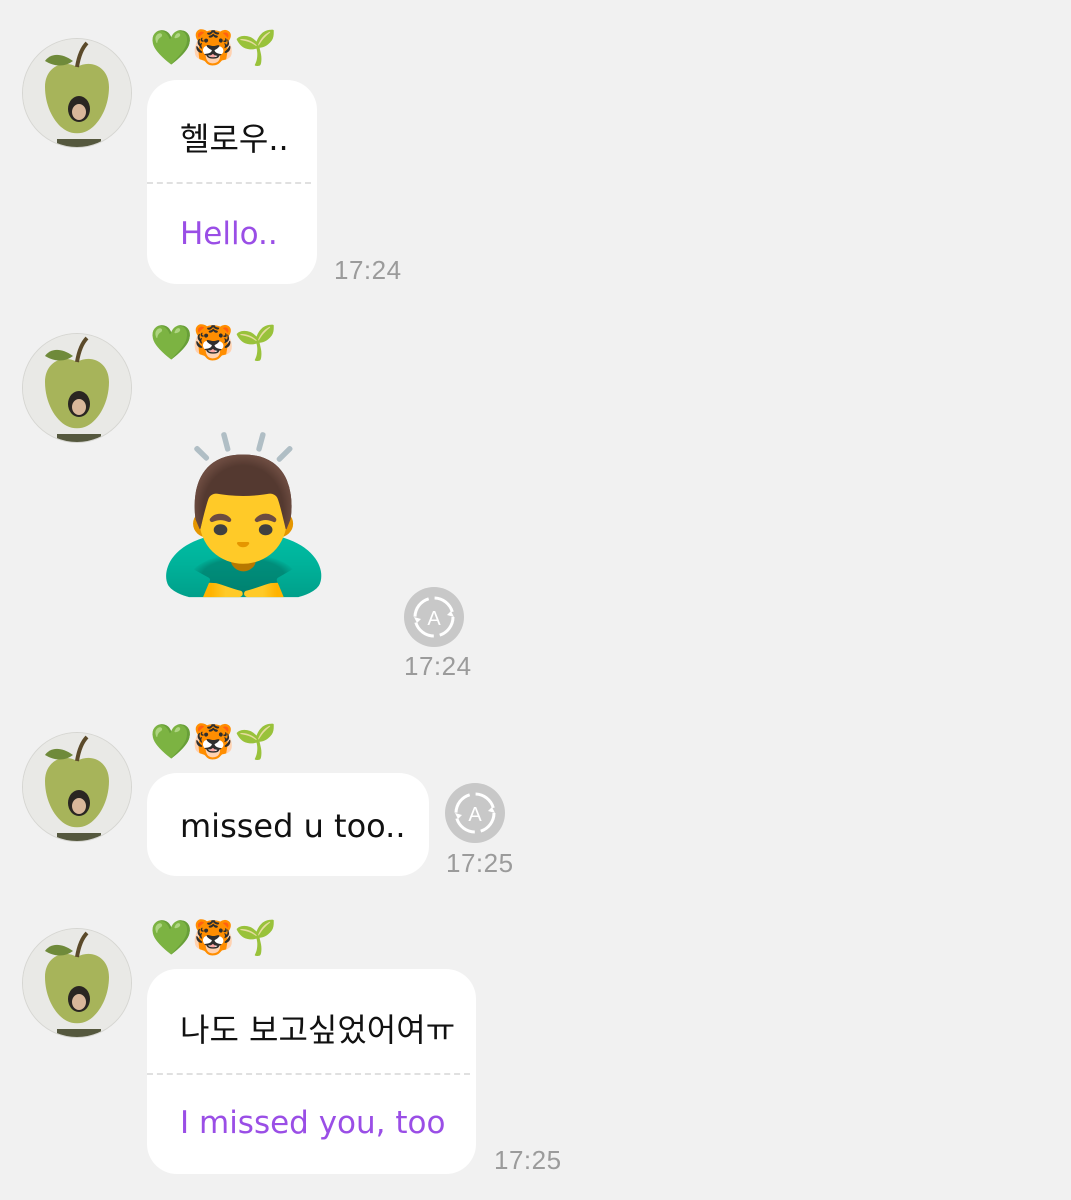 The width and height of the screenshot is (1071, 1200). What do you see at coordinates (234, 139) in the screenshot?
I see `message-original-text: 헬로우..` at bounding box center [234, 139].